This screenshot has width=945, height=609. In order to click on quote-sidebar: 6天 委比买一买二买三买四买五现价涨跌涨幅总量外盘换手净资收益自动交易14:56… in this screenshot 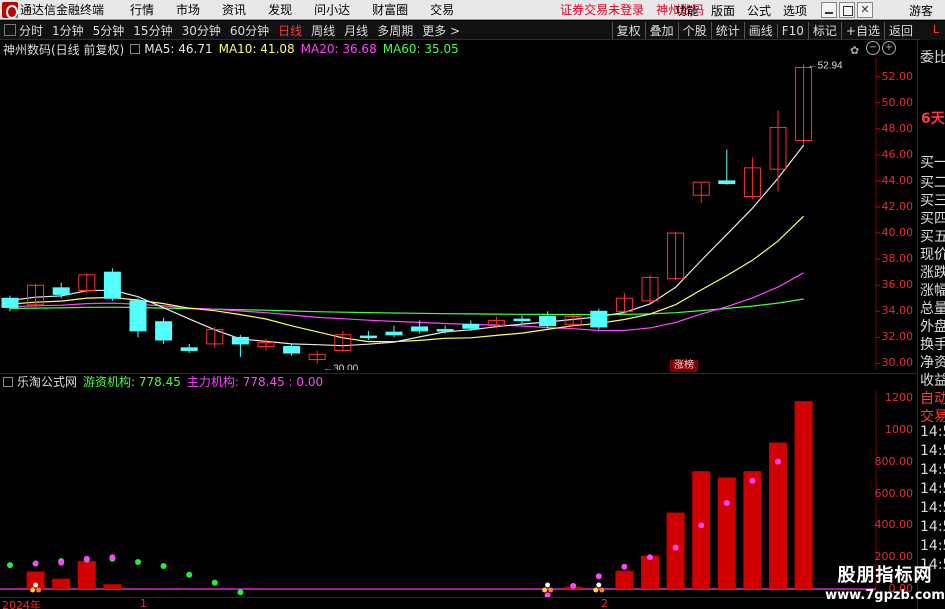, I will do `click(931, 324)`.